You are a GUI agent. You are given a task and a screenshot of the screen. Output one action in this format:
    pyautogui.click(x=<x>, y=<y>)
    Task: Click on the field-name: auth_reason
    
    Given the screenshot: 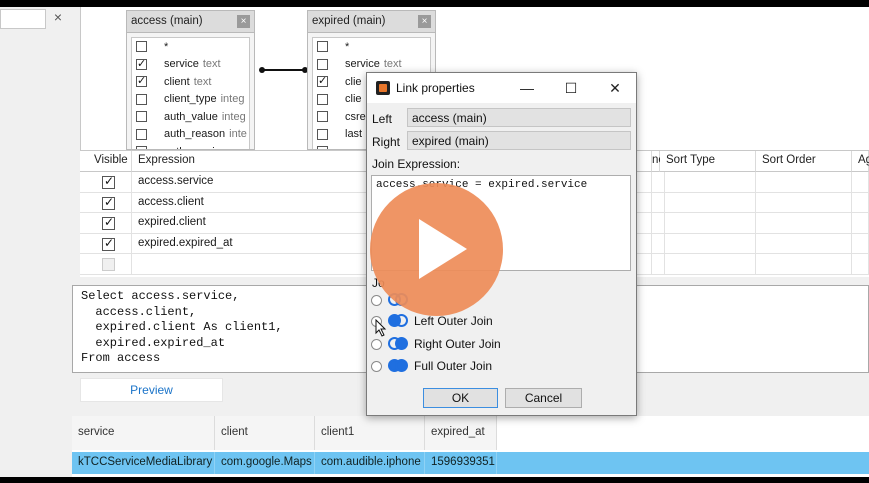 What is the action you would take?
    pyautogui.click(x=195, y=134)
    